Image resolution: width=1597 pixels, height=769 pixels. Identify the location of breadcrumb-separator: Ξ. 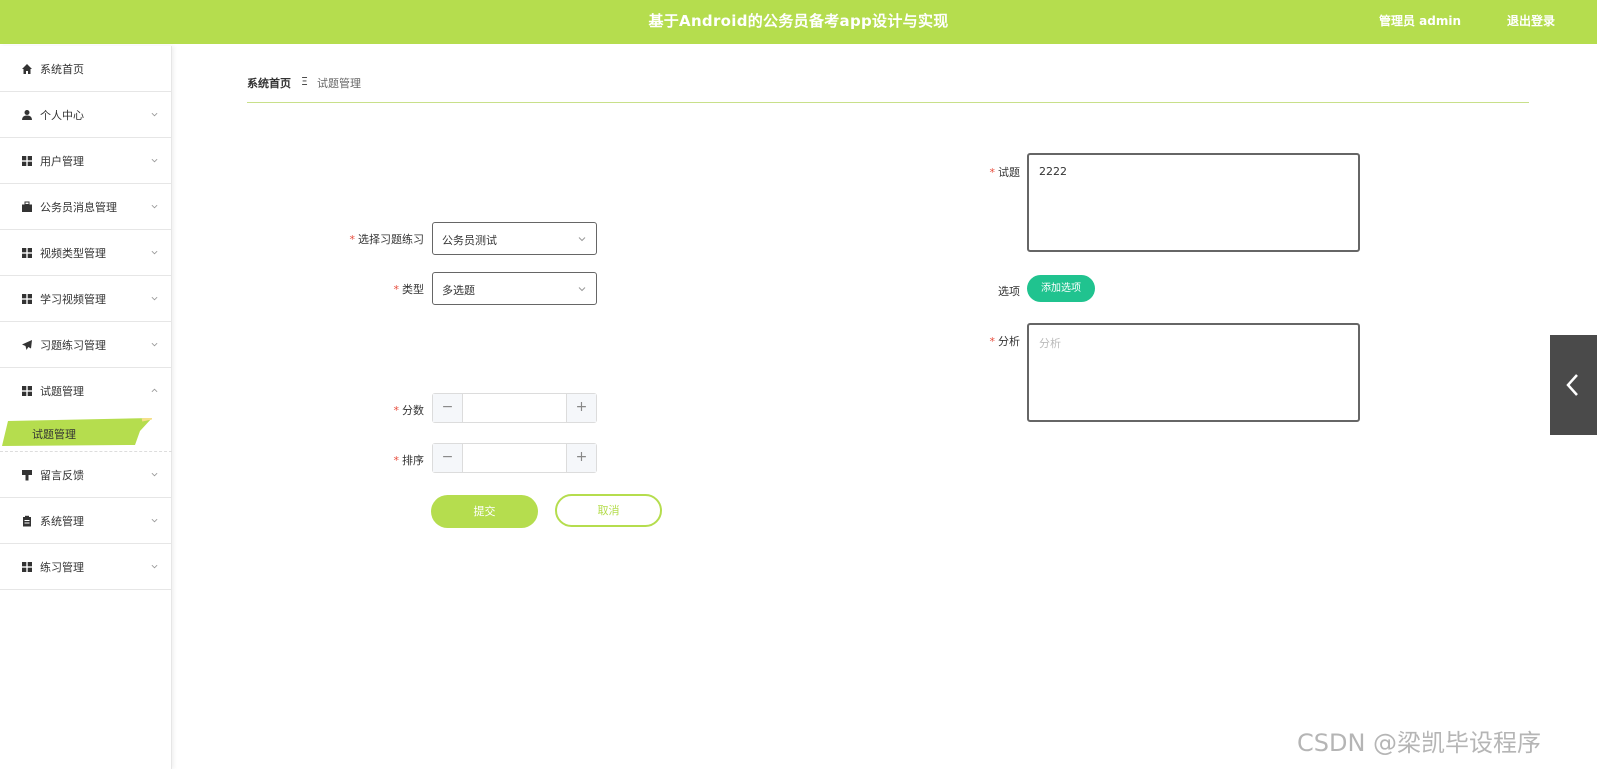
(304, 81).